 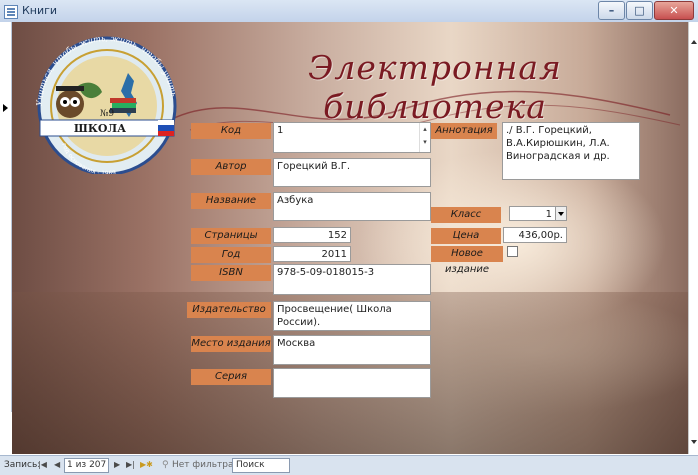 I want to click on minimize-button: –, so click(x=611, y=10).